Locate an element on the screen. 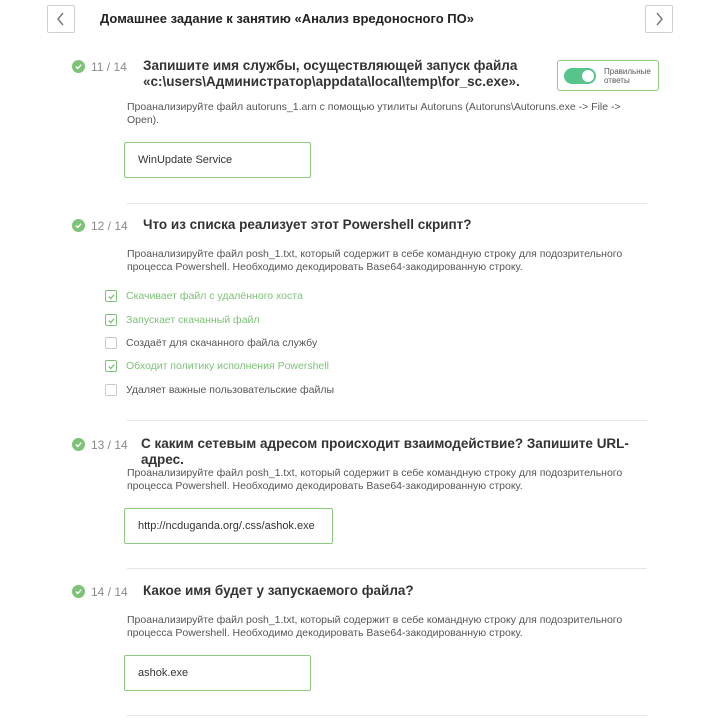 Image resolution: width=720 pixels, height=720 pixels. option-label: Запускает скачанный файл is located at coordinates (193, 320).